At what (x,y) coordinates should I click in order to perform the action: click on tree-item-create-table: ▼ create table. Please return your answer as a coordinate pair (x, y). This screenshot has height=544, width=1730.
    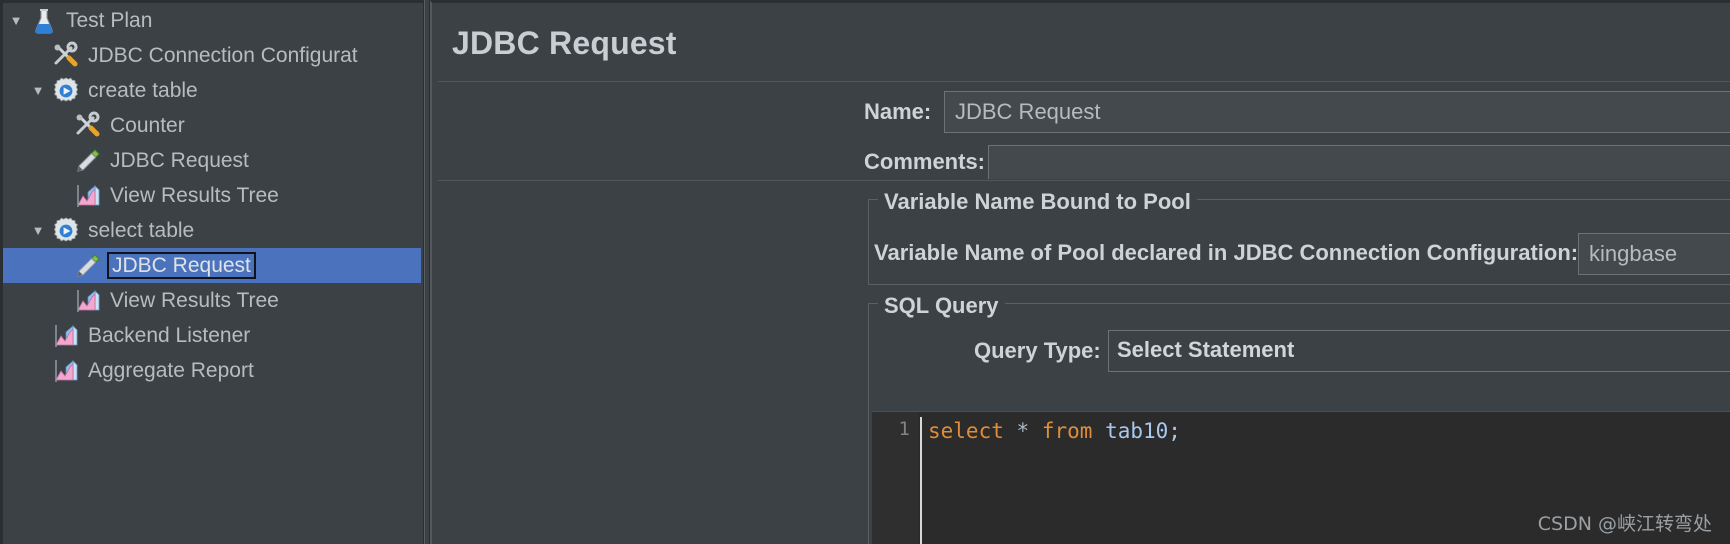
    Looking at the image, I should click on (212, 90).